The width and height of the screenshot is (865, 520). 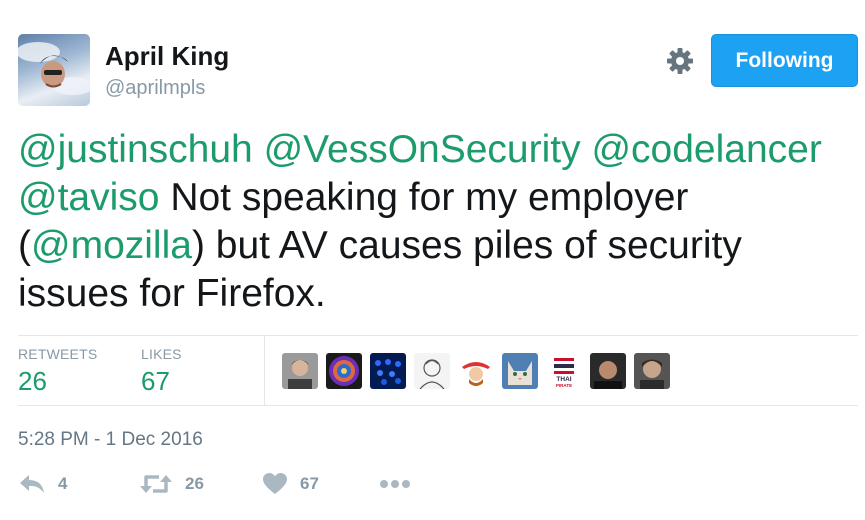 I want to click on mention-link: @taviso, so click(x=88, y=197).